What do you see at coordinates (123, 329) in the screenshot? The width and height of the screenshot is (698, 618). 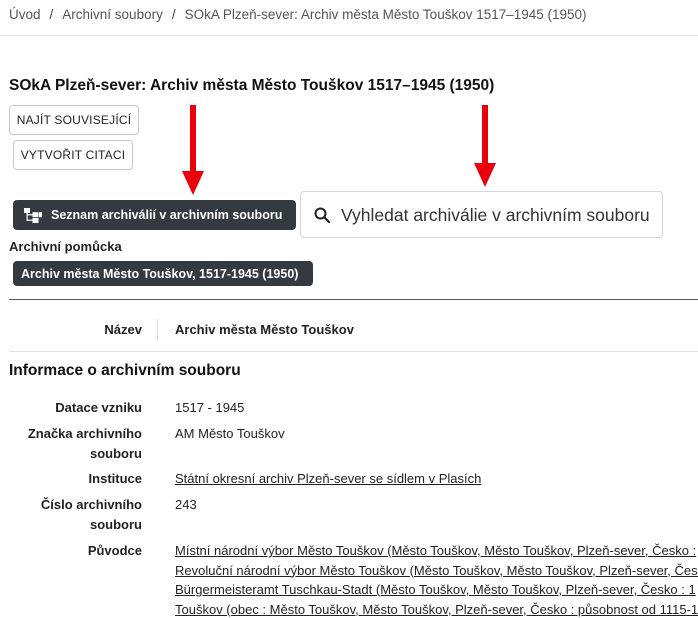 I see `name-label: Název` at bounding box center [123, 329].